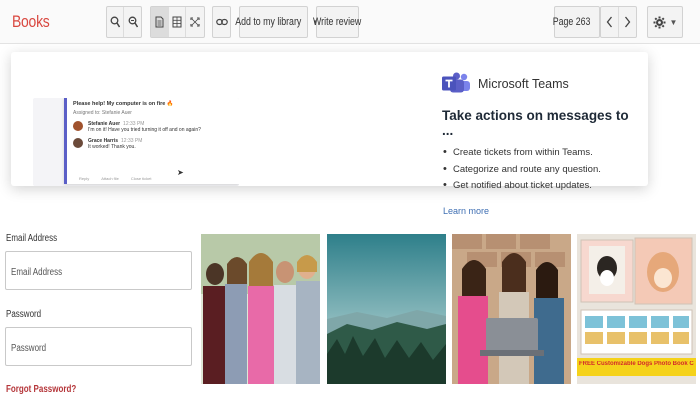  What do you see at coordinates (110, 178) in the screenshot?
I see `chat-action: Attach file` at bounding box center [110, 178].